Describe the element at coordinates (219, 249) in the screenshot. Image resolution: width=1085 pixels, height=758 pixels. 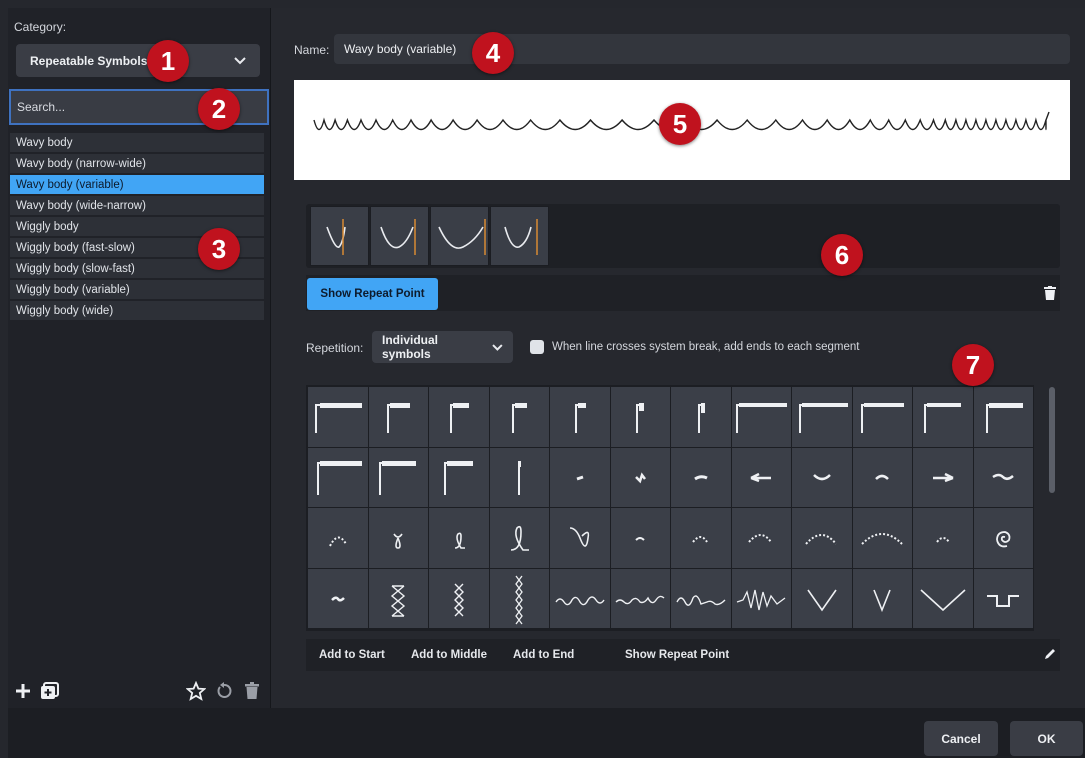
I see `callout-marker: 3` at that location.